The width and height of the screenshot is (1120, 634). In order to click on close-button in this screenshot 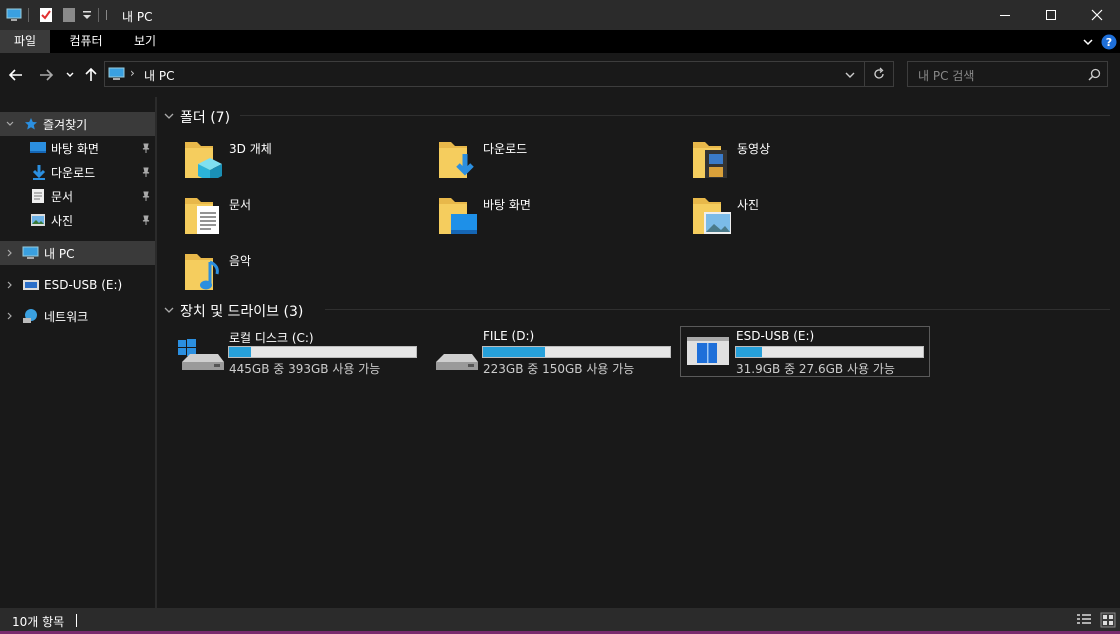, I will do `click(1097, 15)`.